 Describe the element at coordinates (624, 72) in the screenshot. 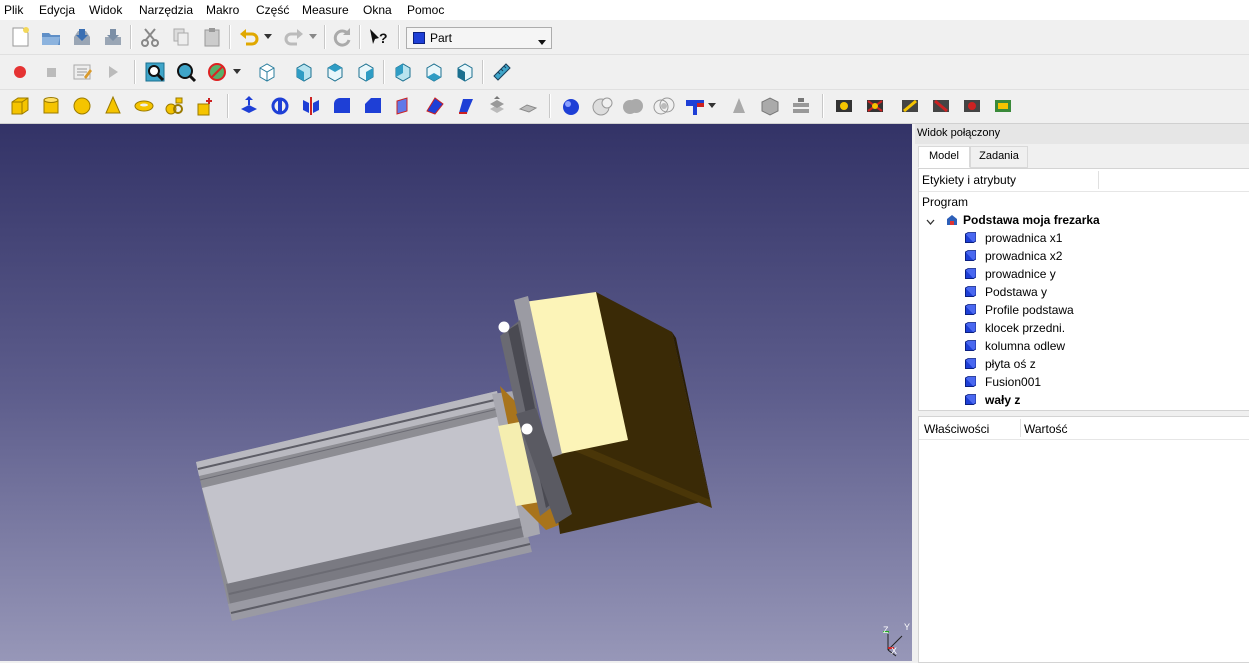

I see `toolbar-view` at that location.